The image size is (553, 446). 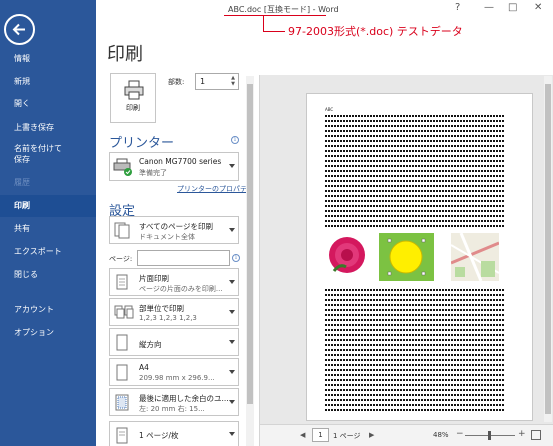 I want to click on printer-properties-link: プリンターのプロパティ, so click(x=215, y=189).